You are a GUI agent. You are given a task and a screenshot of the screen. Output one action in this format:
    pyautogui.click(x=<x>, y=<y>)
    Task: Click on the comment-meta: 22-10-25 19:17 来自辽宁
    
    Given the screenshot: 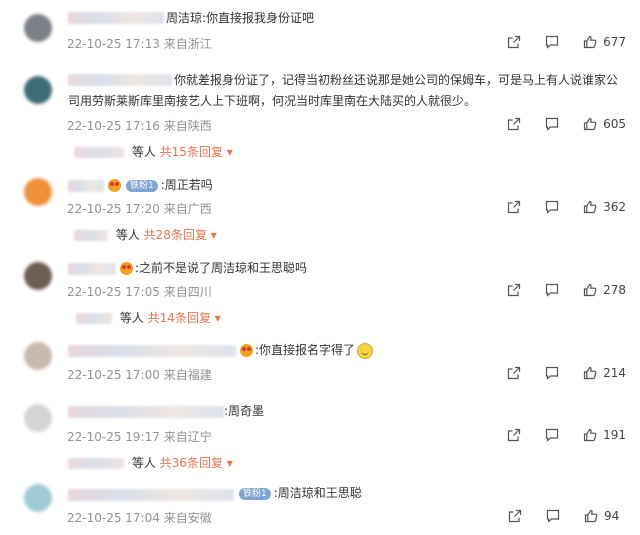 What is the action you would take?
    pyautogui.click(x=139, y=436)
    